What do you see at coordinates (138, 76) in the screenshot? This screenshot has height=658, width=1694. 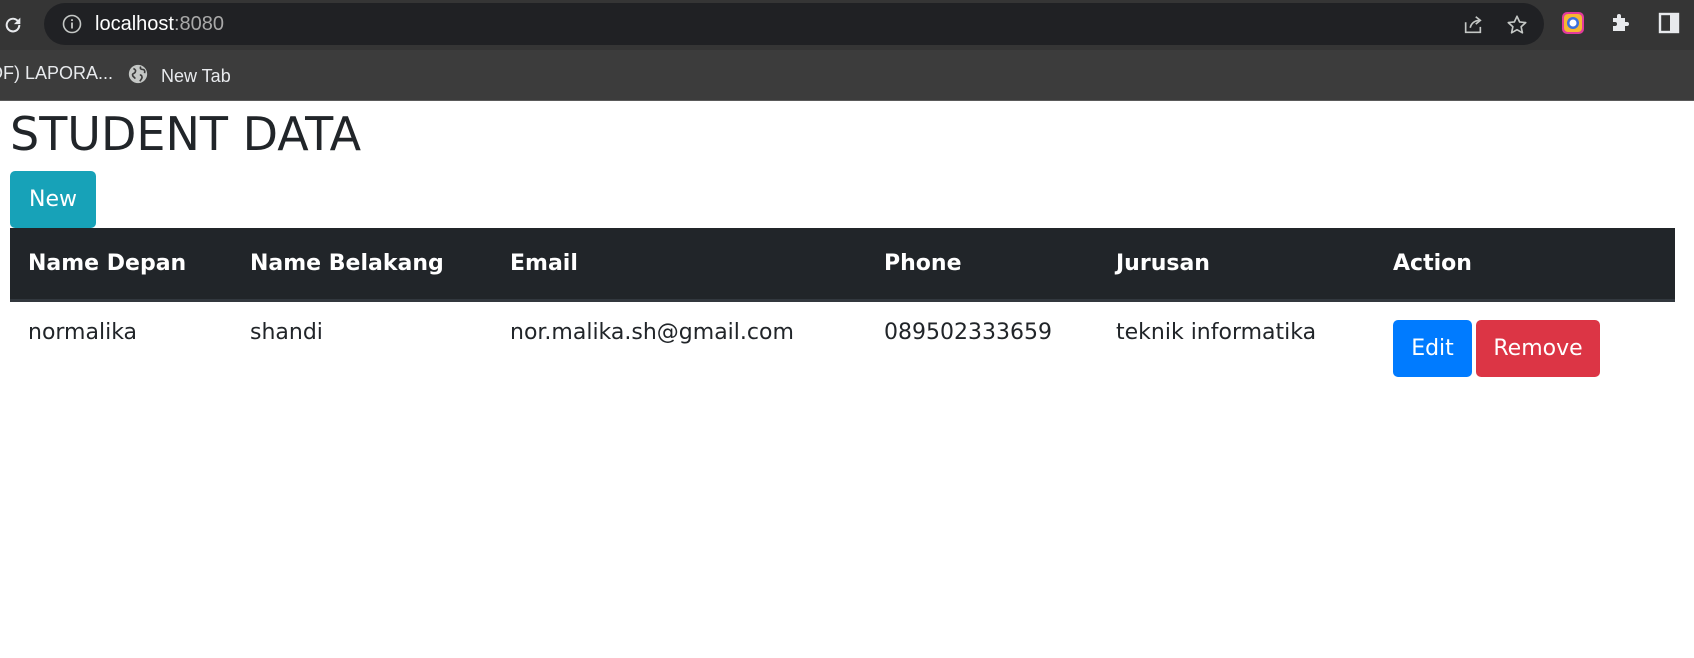 I see `globe-icon` at bounding box center [138, 76].